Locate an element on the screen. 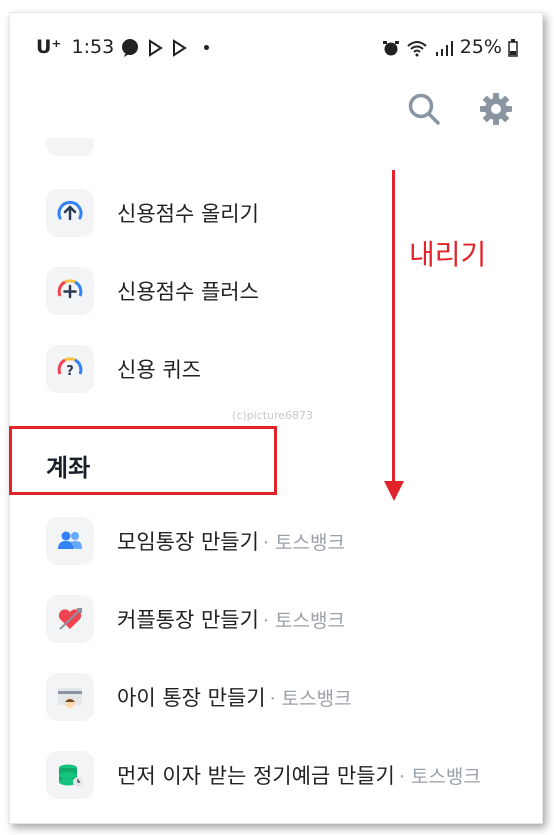 This screenshot has width=554, height=835. list-item-label: 신용 퀴즈 is located at coordinates (159, 370).